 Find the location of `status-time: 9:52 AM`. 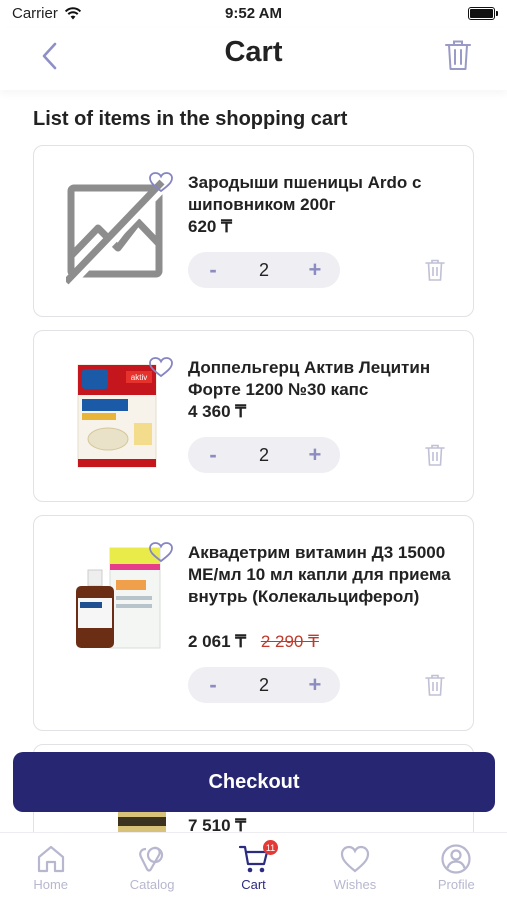

status-time: 9:52 AM is located at coordinates (253, 13).